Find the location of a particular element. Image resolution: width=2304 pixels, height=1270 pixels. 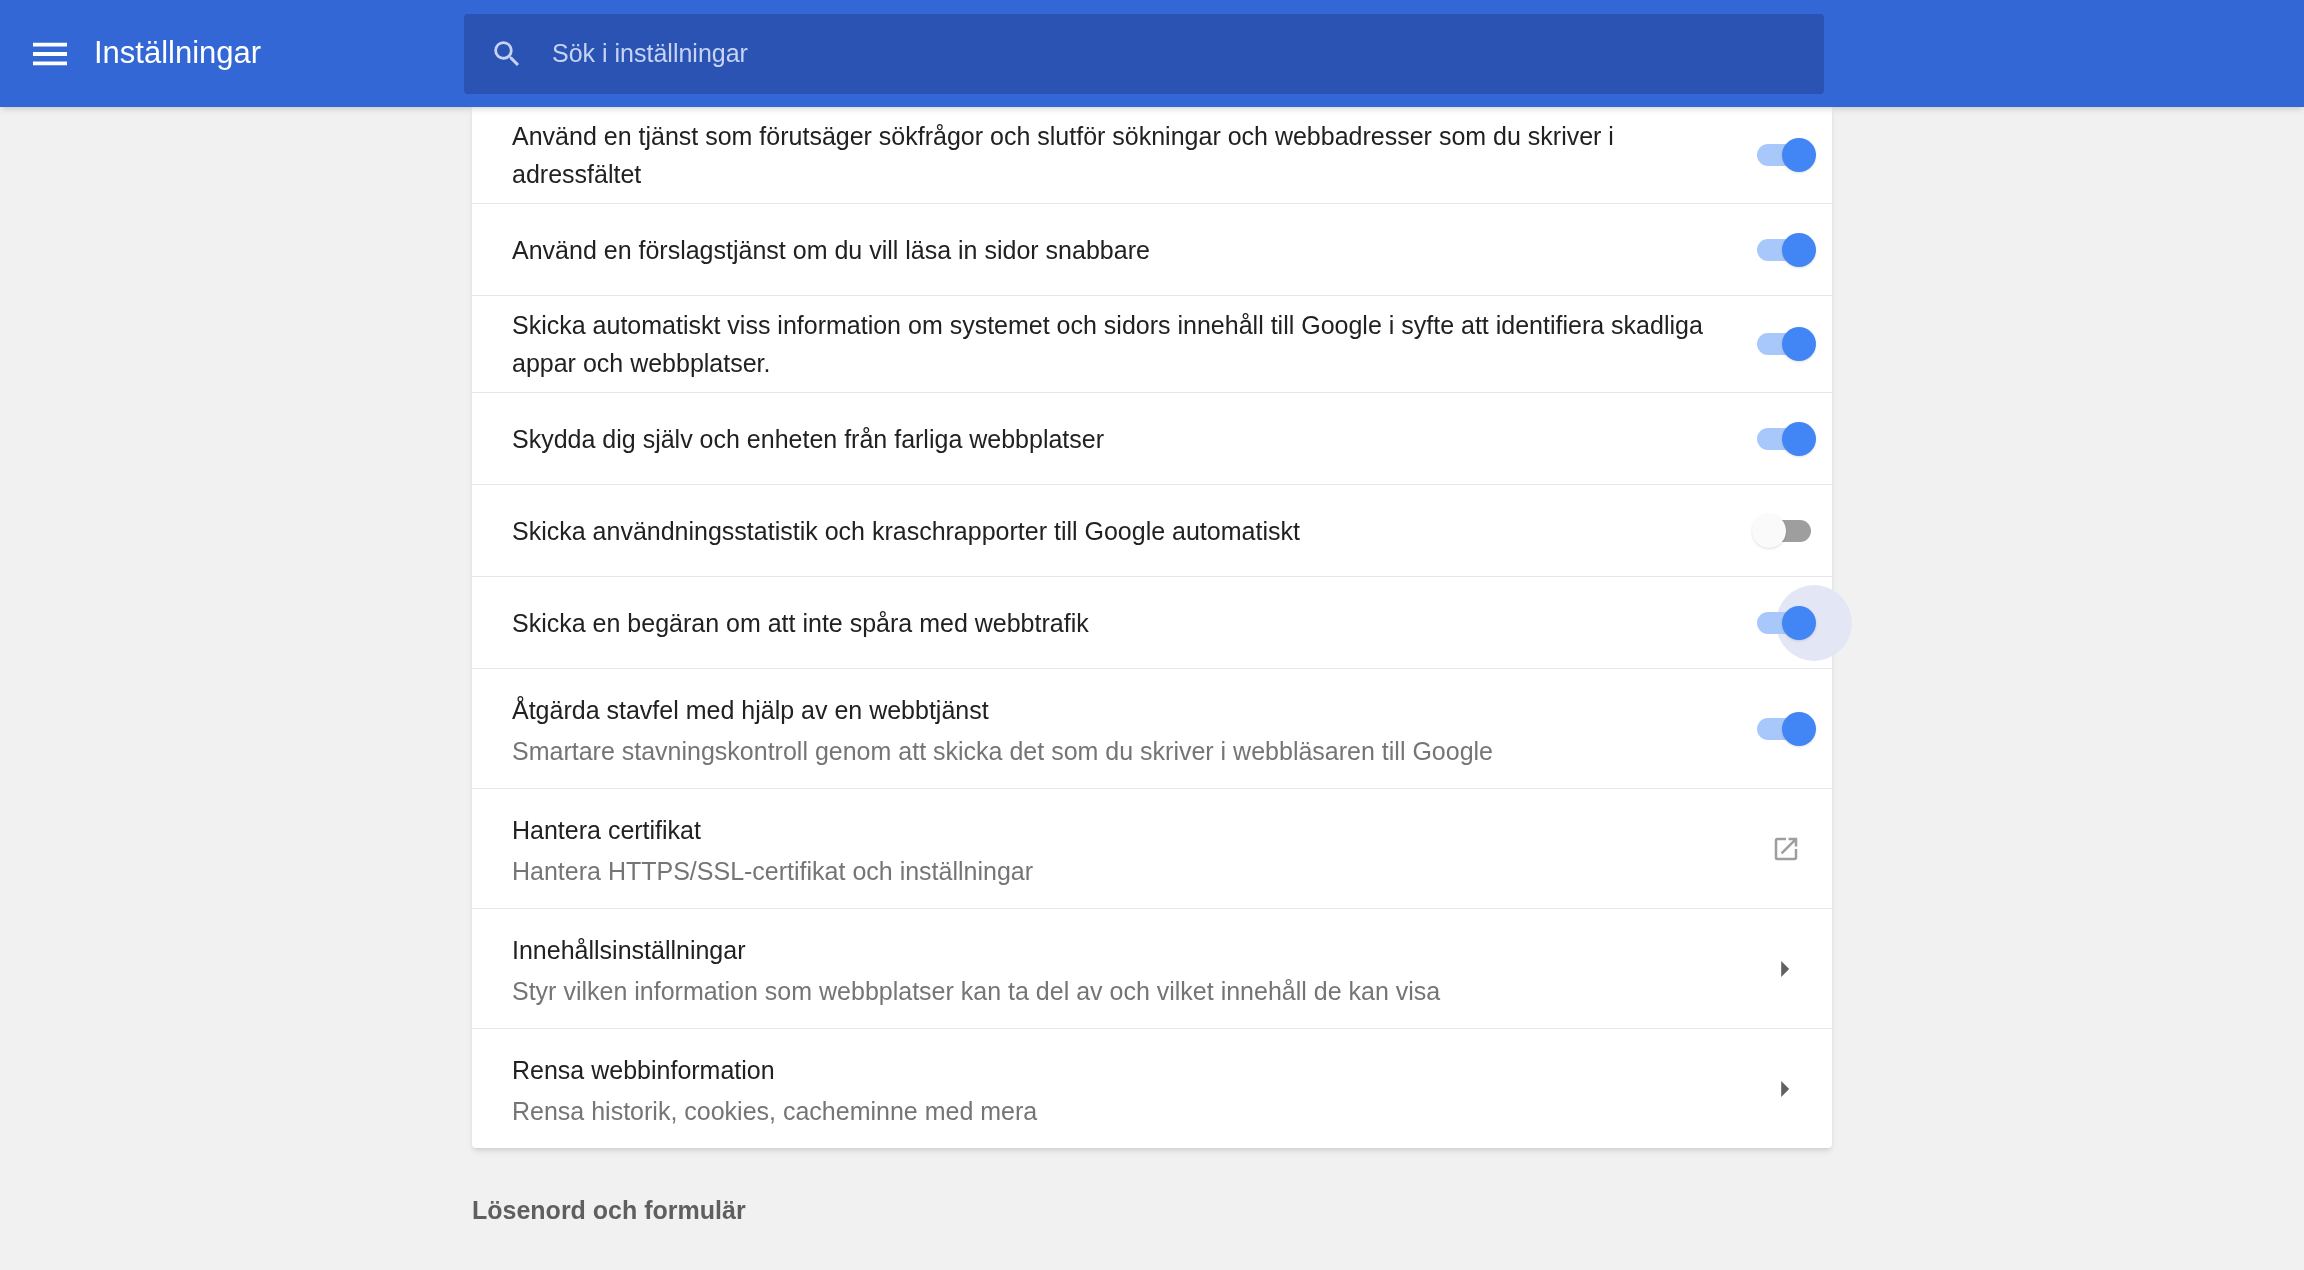

search-field: Sök i inställningar is located at coordinates (1144, 53).